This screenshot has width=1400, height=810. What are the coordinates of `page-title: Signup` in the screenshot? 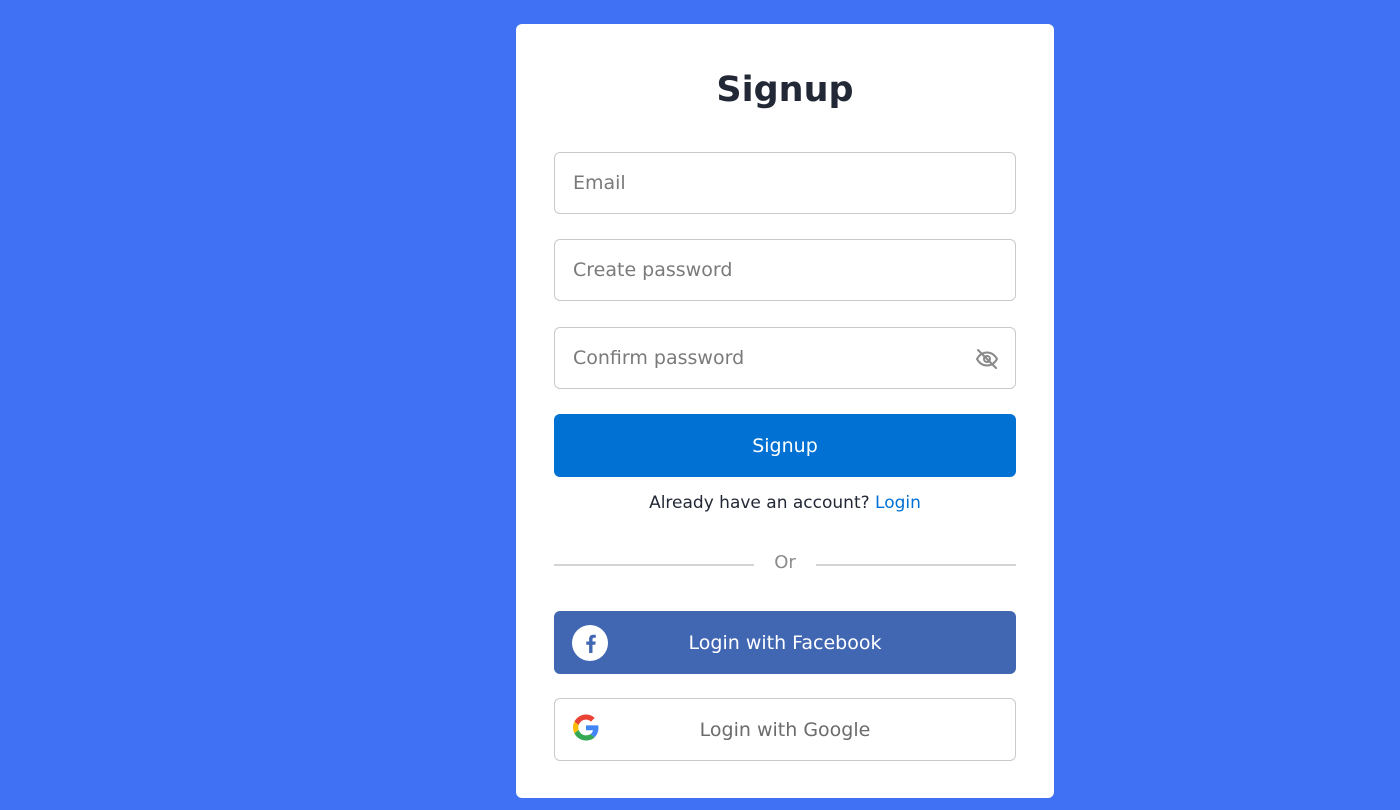 It's located at (785, 90).